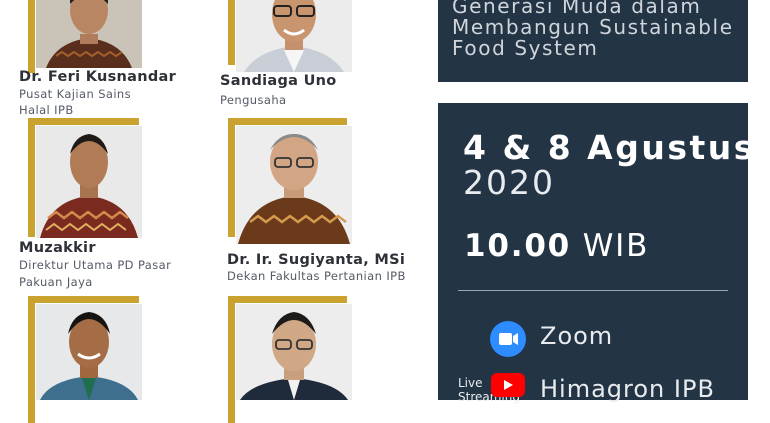 This screenshot has width=770, height=423. What do you see at coordinates (56, 282) in the screenshot?
I see `speaker-role-3-line-2: Pakuan Jaya` at bounding box center [56, 282].